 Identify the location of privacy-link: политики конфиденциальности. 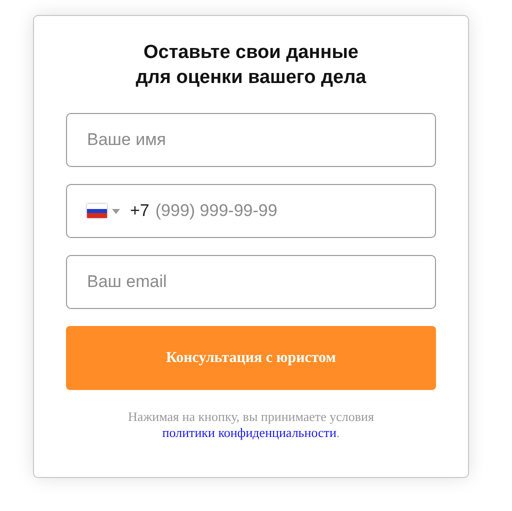
(249, 432).